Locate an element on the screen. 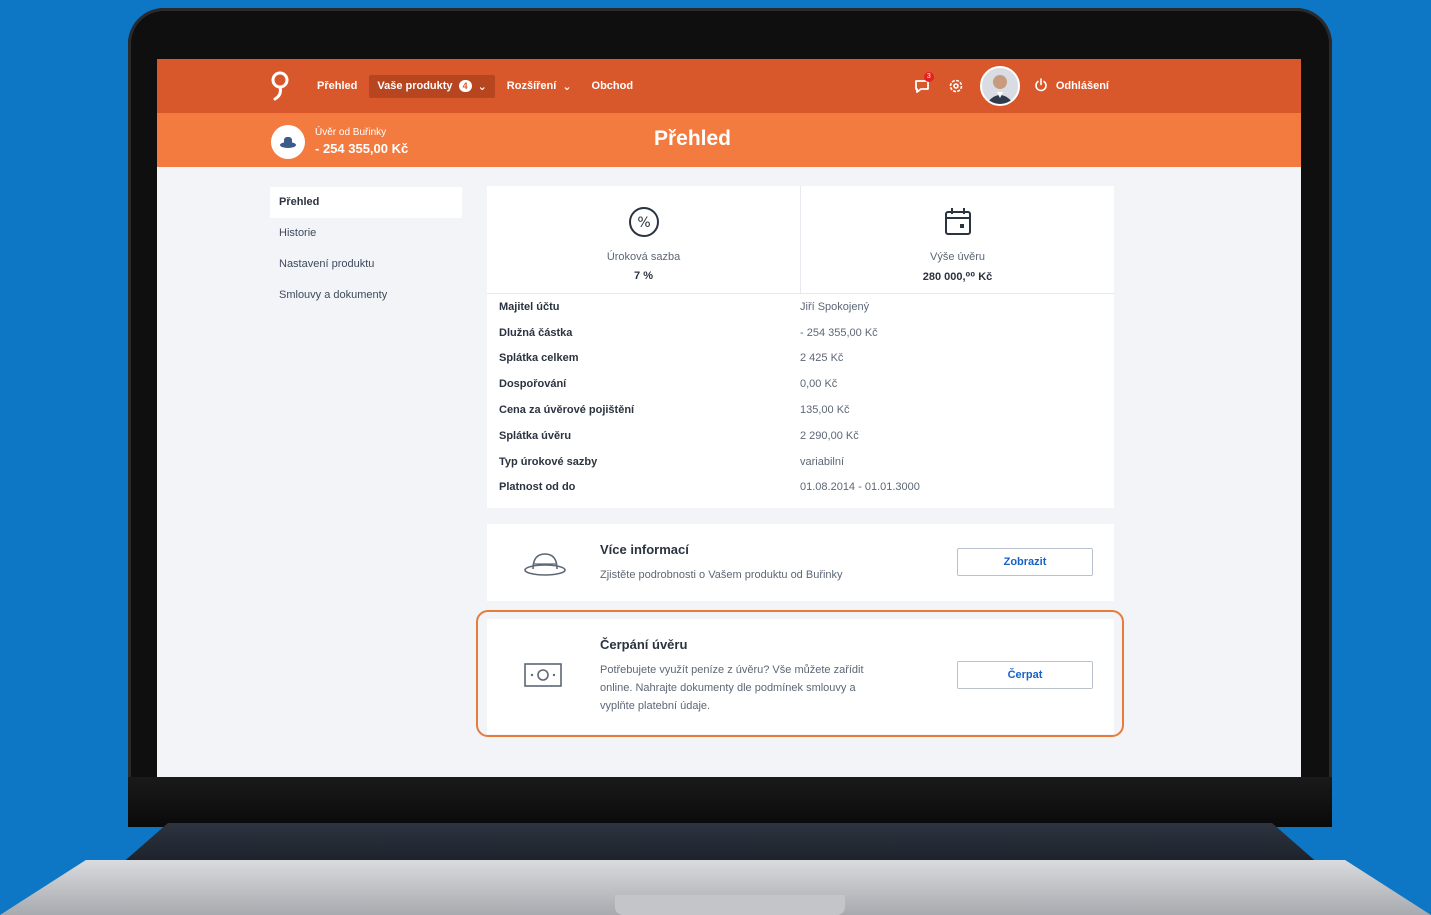  table-row: Splátka úvěru 2 290,00 Kč is located at coordinates (800, 436).